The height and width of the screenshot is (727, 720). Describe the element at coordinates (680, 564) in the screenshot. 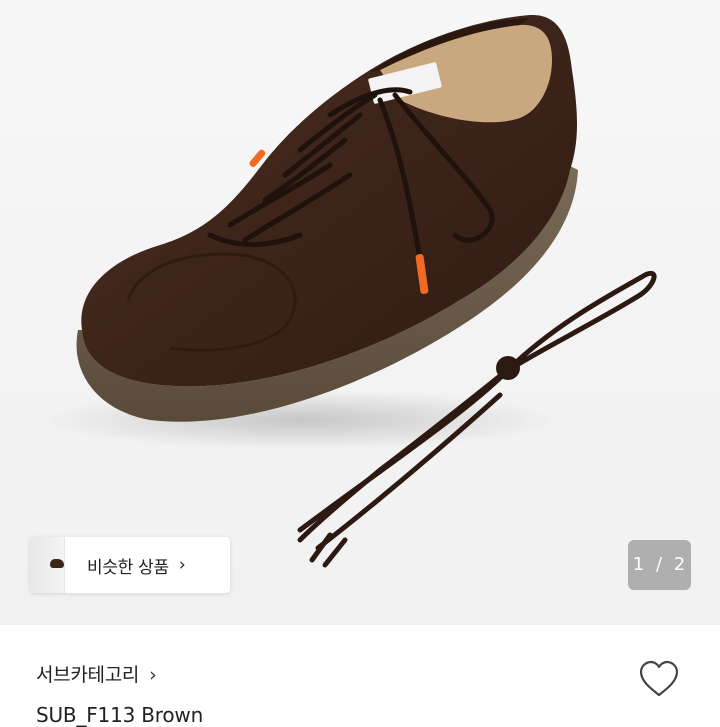

I see `page-total: 2` at that location.